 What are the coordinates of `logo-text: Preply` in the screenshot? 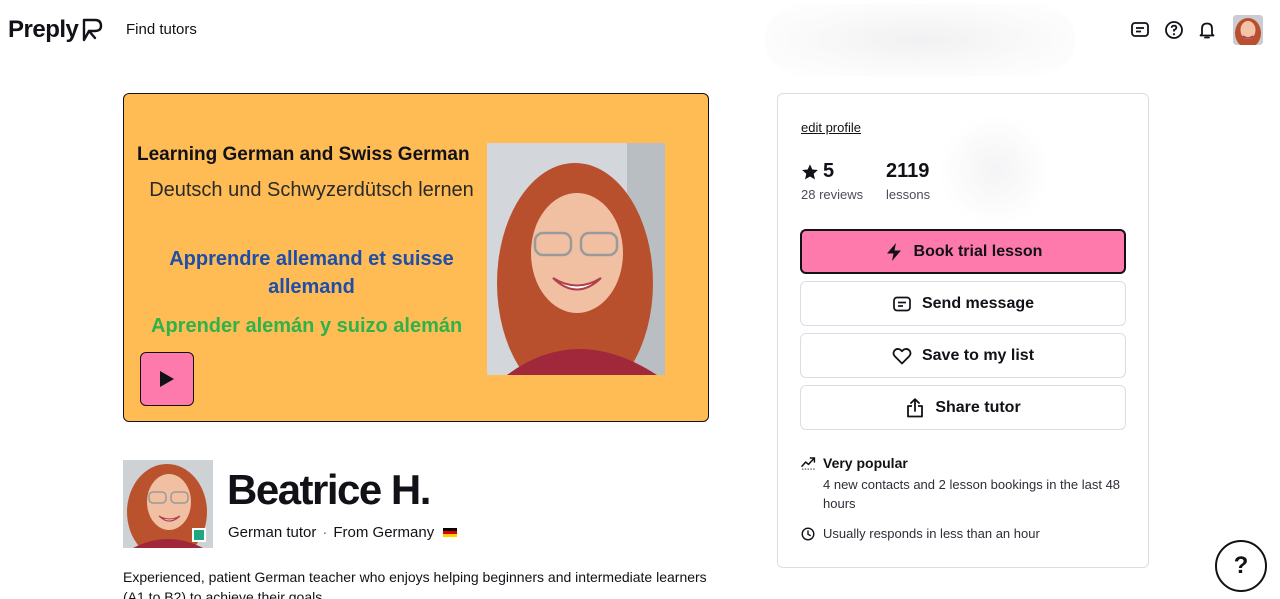 It's located at (43, 29).